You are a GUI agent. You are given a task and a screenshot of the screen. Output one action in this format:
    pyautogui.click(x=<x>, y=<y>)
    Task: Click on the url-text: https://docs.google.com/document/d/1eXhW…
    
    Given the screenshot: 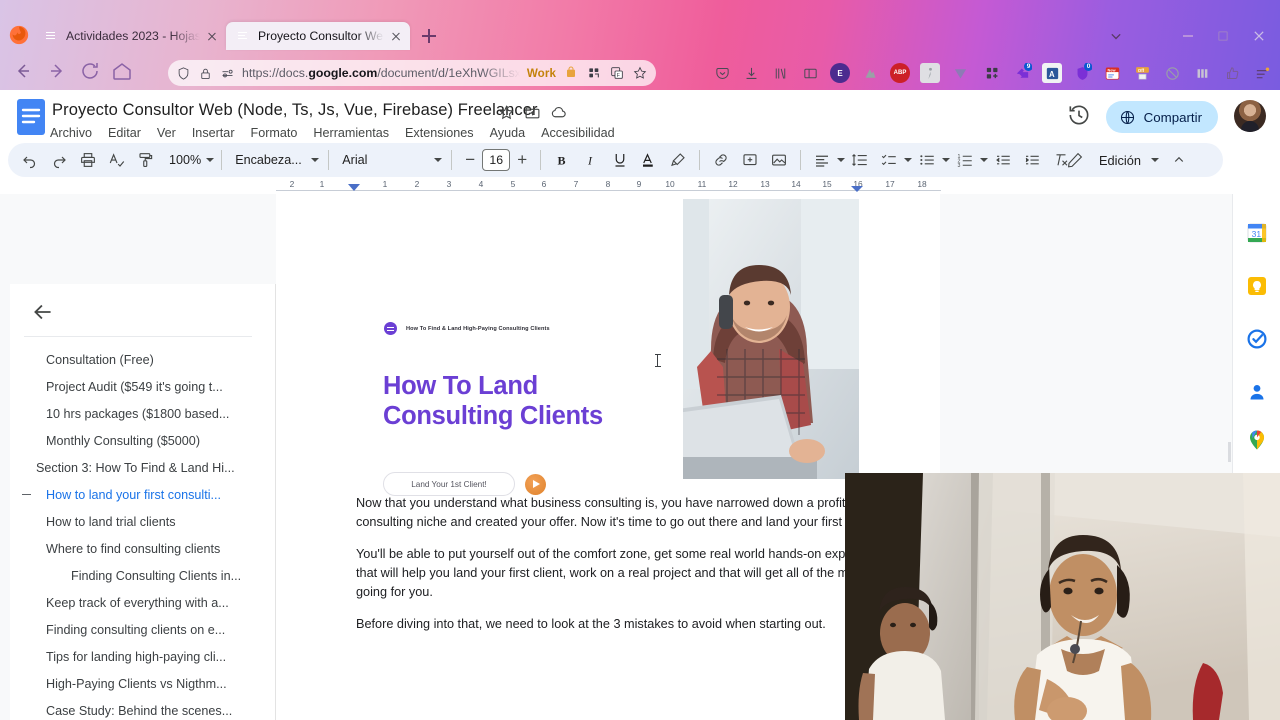 What is the action you would take?
    pyautogui.click(x=381, y=73)
    